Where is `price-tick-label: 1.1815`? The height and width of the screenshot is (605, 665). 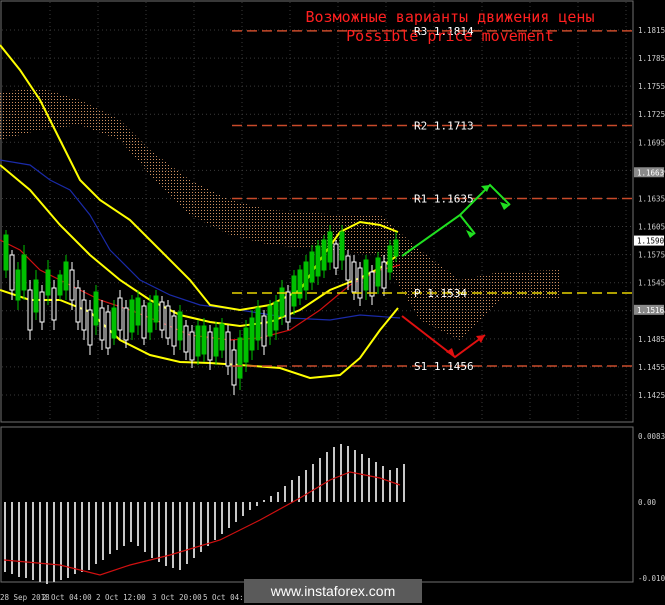
price-tick-label: 1.1815 is located at coordinates (651, 30).